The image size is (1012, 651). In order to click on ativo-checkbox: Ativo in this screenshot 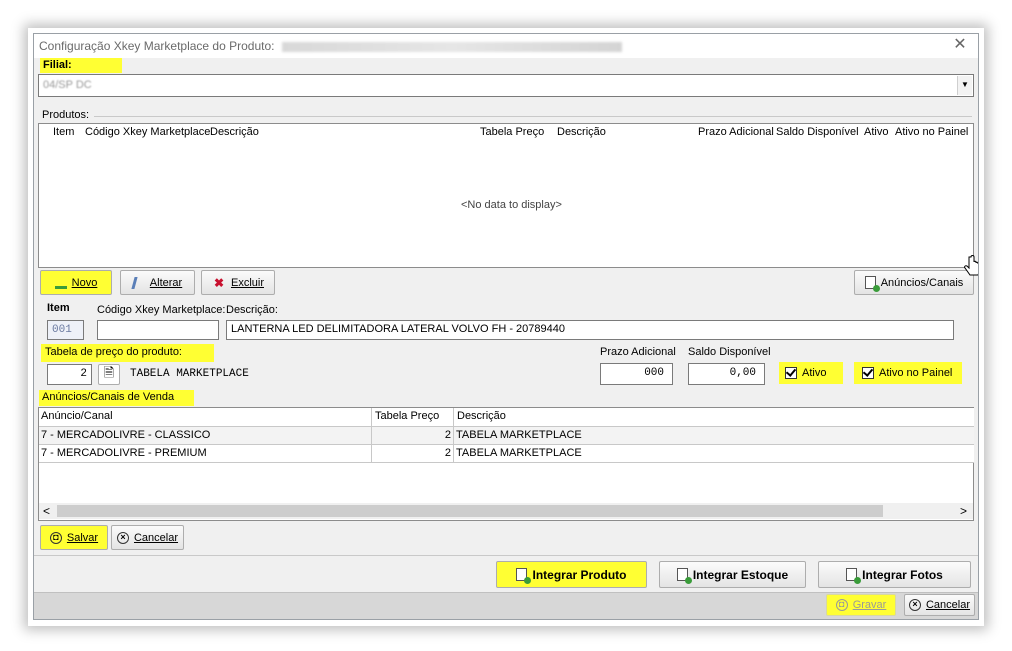, I will do `click(811, 373)`.